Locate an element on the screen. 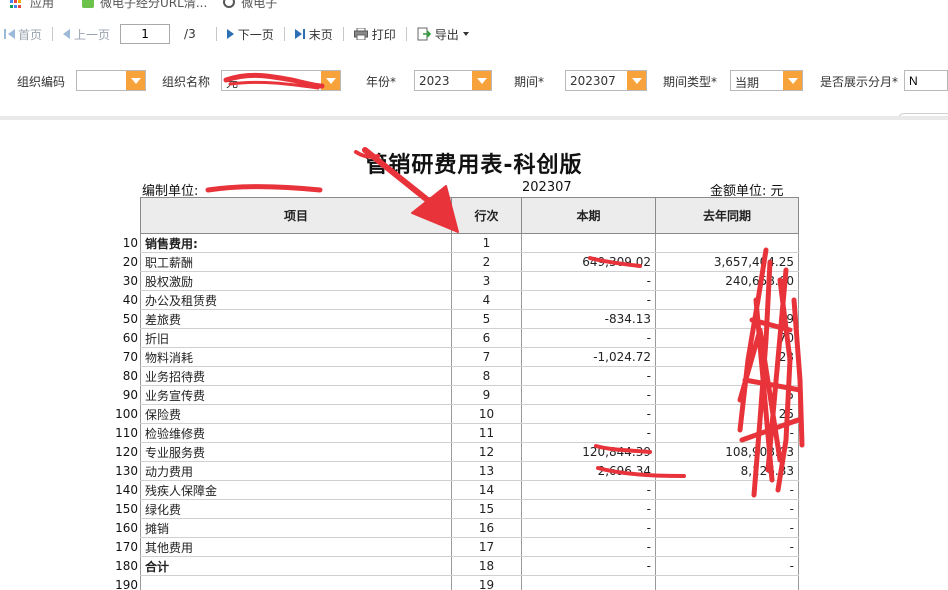  period-value: 202307 is located at coordinates (593, 81).